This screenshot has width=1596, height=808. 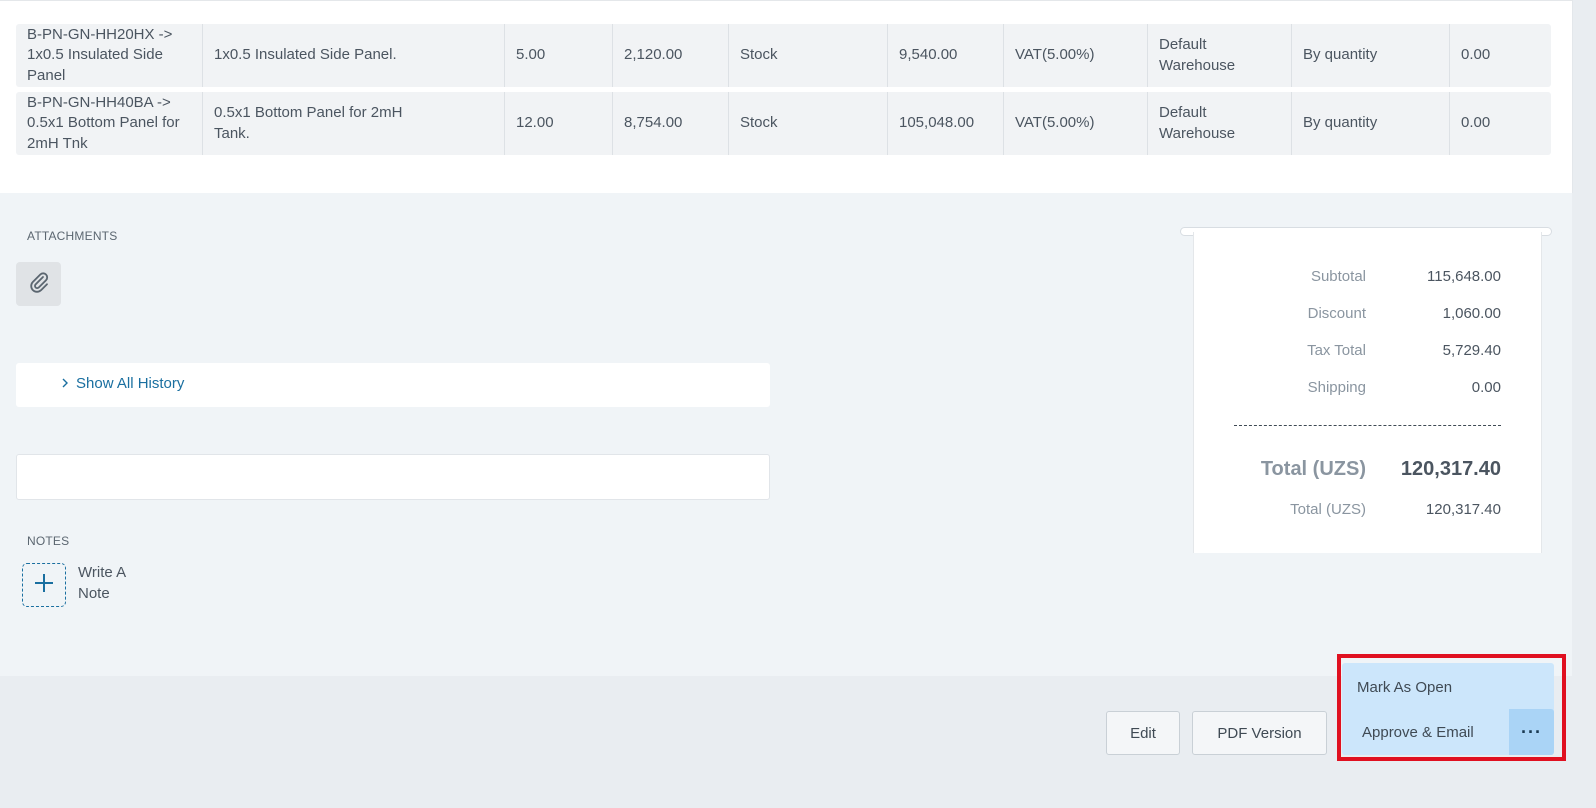 I want to click on highlight-box, so click(x=1451, y=707).